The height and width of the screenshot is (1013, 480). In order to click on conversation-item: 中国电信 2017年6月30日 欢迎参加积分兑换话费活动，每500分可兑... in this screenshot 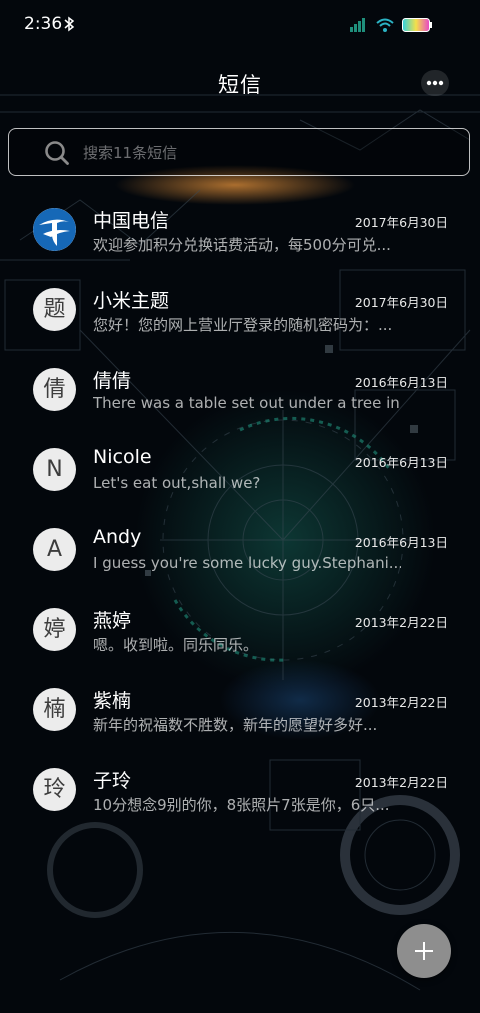, I will do `click(240, 226)`.